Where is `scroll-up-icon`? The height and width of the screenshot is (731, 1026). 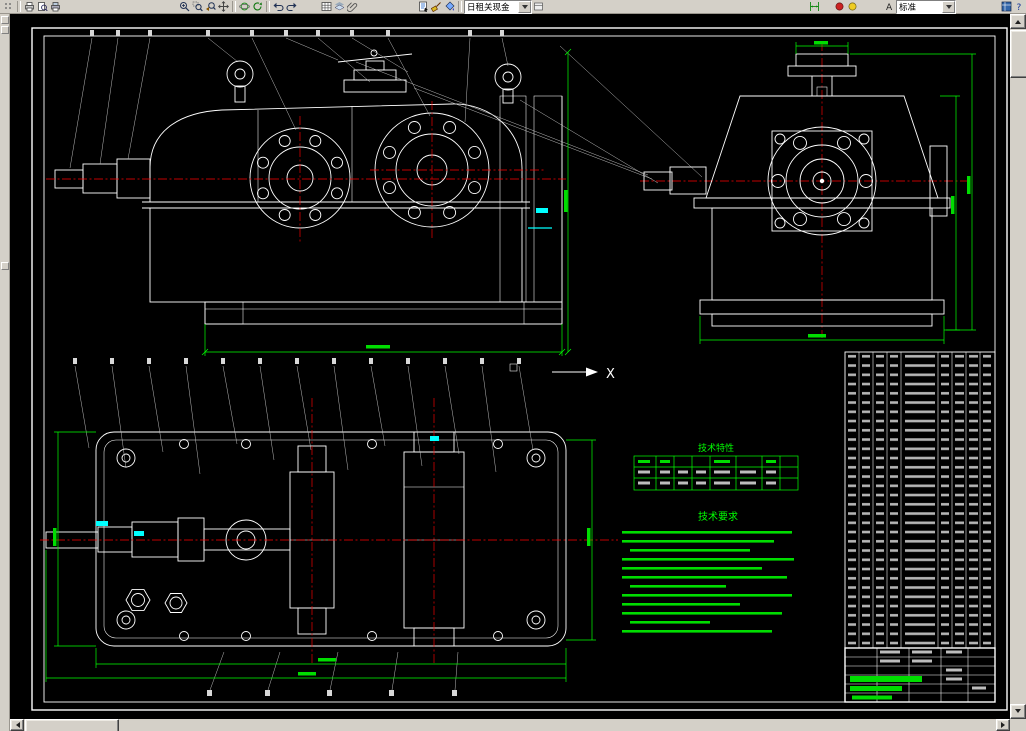
scroll-up-icon is located at coordinates (1018, 20).